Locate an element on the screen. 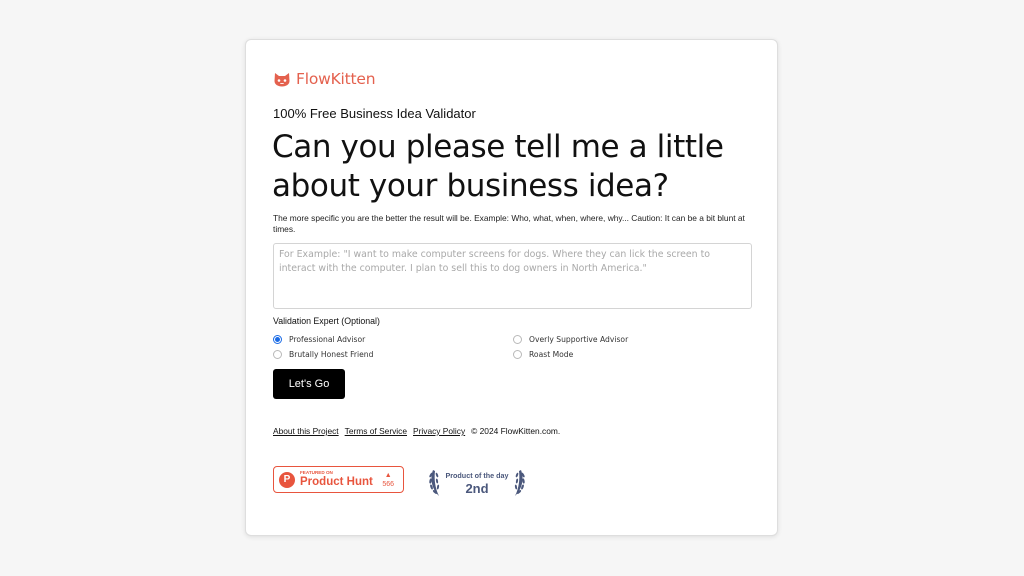 Image resolution: width=1024 pixels, height=576 pixels. radio-brutally-honest-friend: Brutally Honest Friend is located at coordinates (323, 354).